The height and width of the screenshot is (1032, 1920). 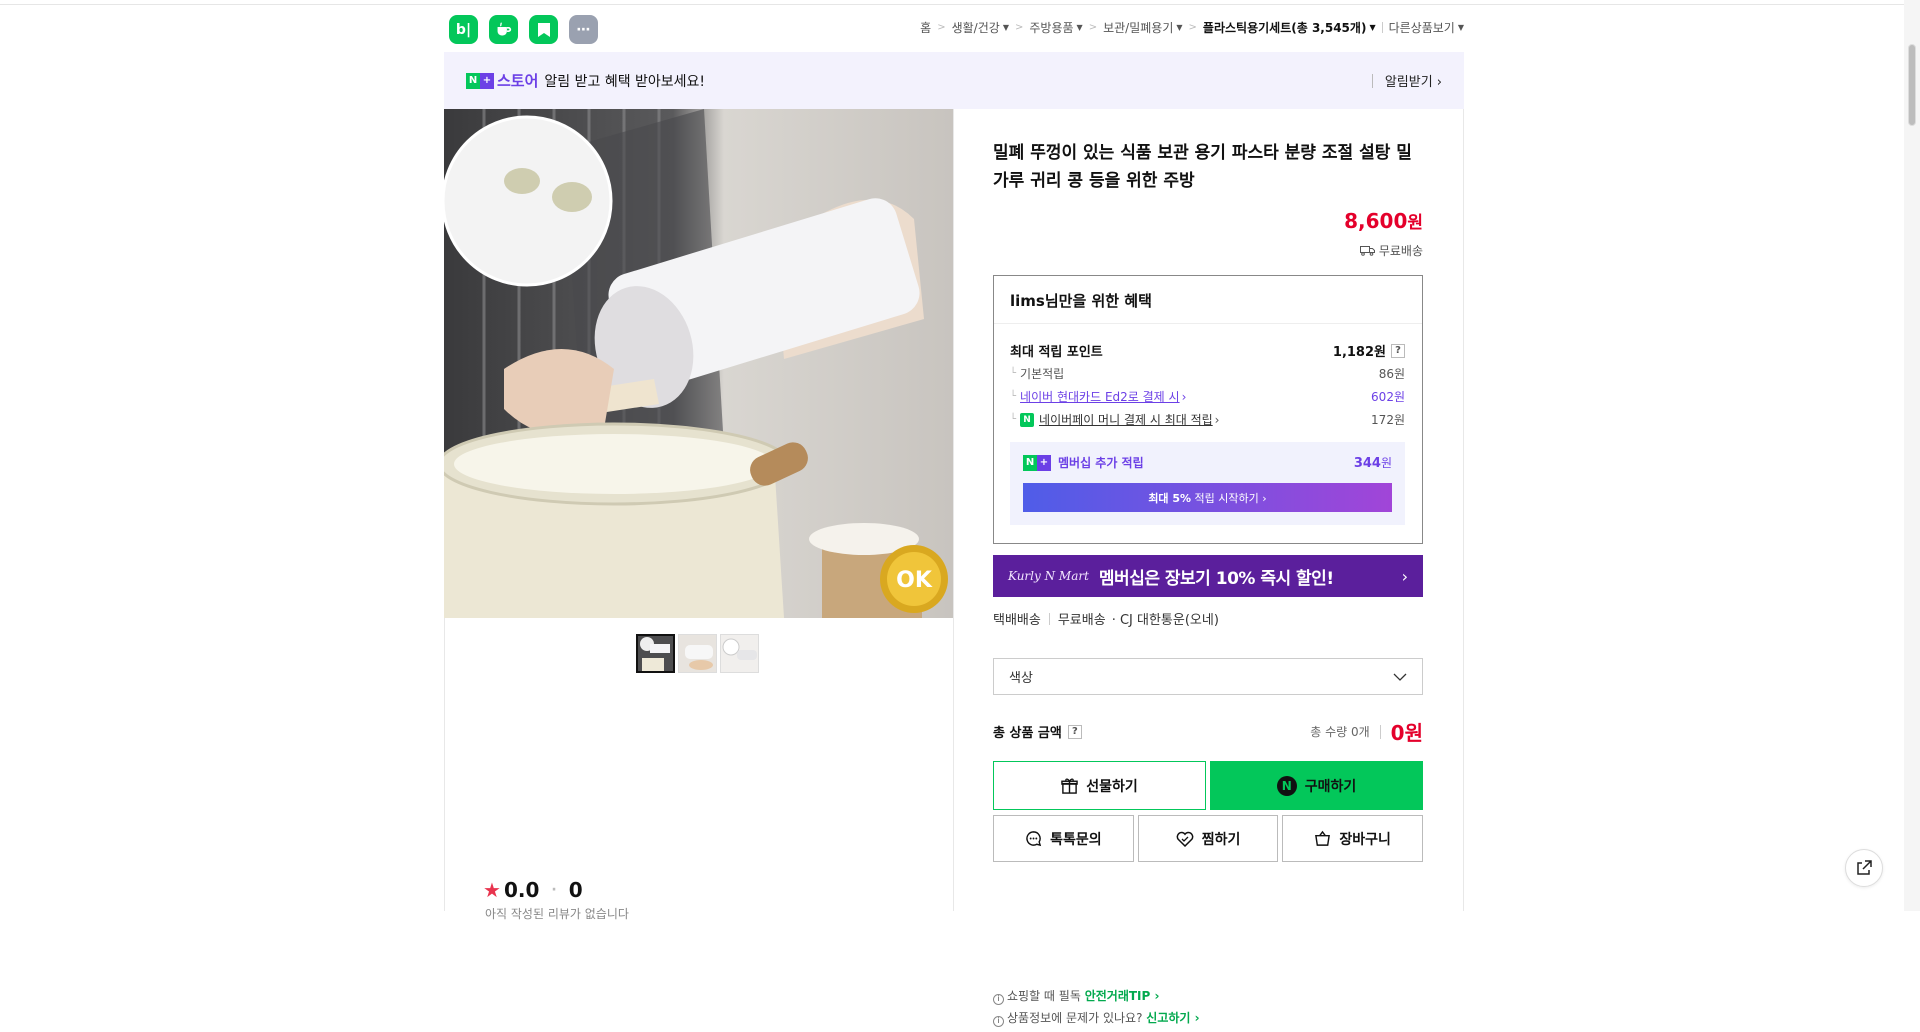 What do you see at coordinates (1330, 786) in the screenshot?
I see `buy-button-label: 구매하기` at bounding box center [1330, 786].